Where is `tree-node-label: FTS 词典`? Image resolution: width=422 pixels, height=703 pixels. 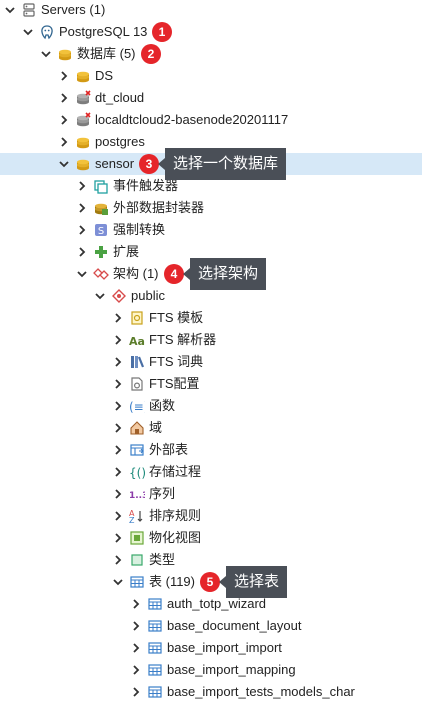 tree-node-label: FTS 词典 is located at coordinates (176, 361).